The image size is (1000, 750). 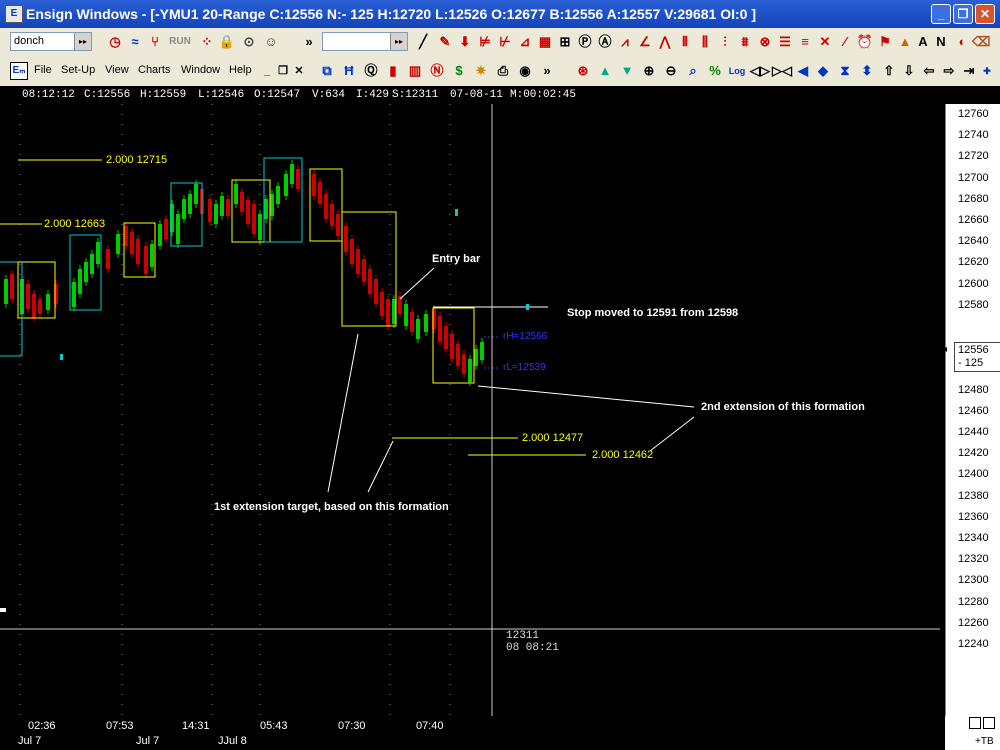 What do you see at coordinates (503, 71) in the screenshot?
I see `print-icon: ⎙` at bounding box center [503, 71].